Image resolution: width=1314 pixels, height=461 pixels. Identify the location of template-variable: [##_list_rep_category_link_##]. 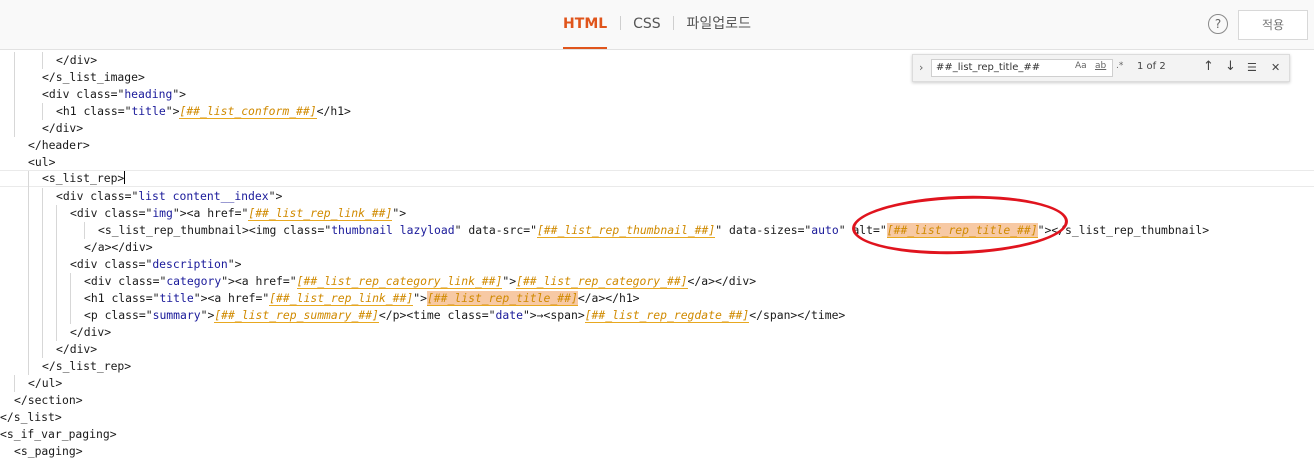
(399, 281).